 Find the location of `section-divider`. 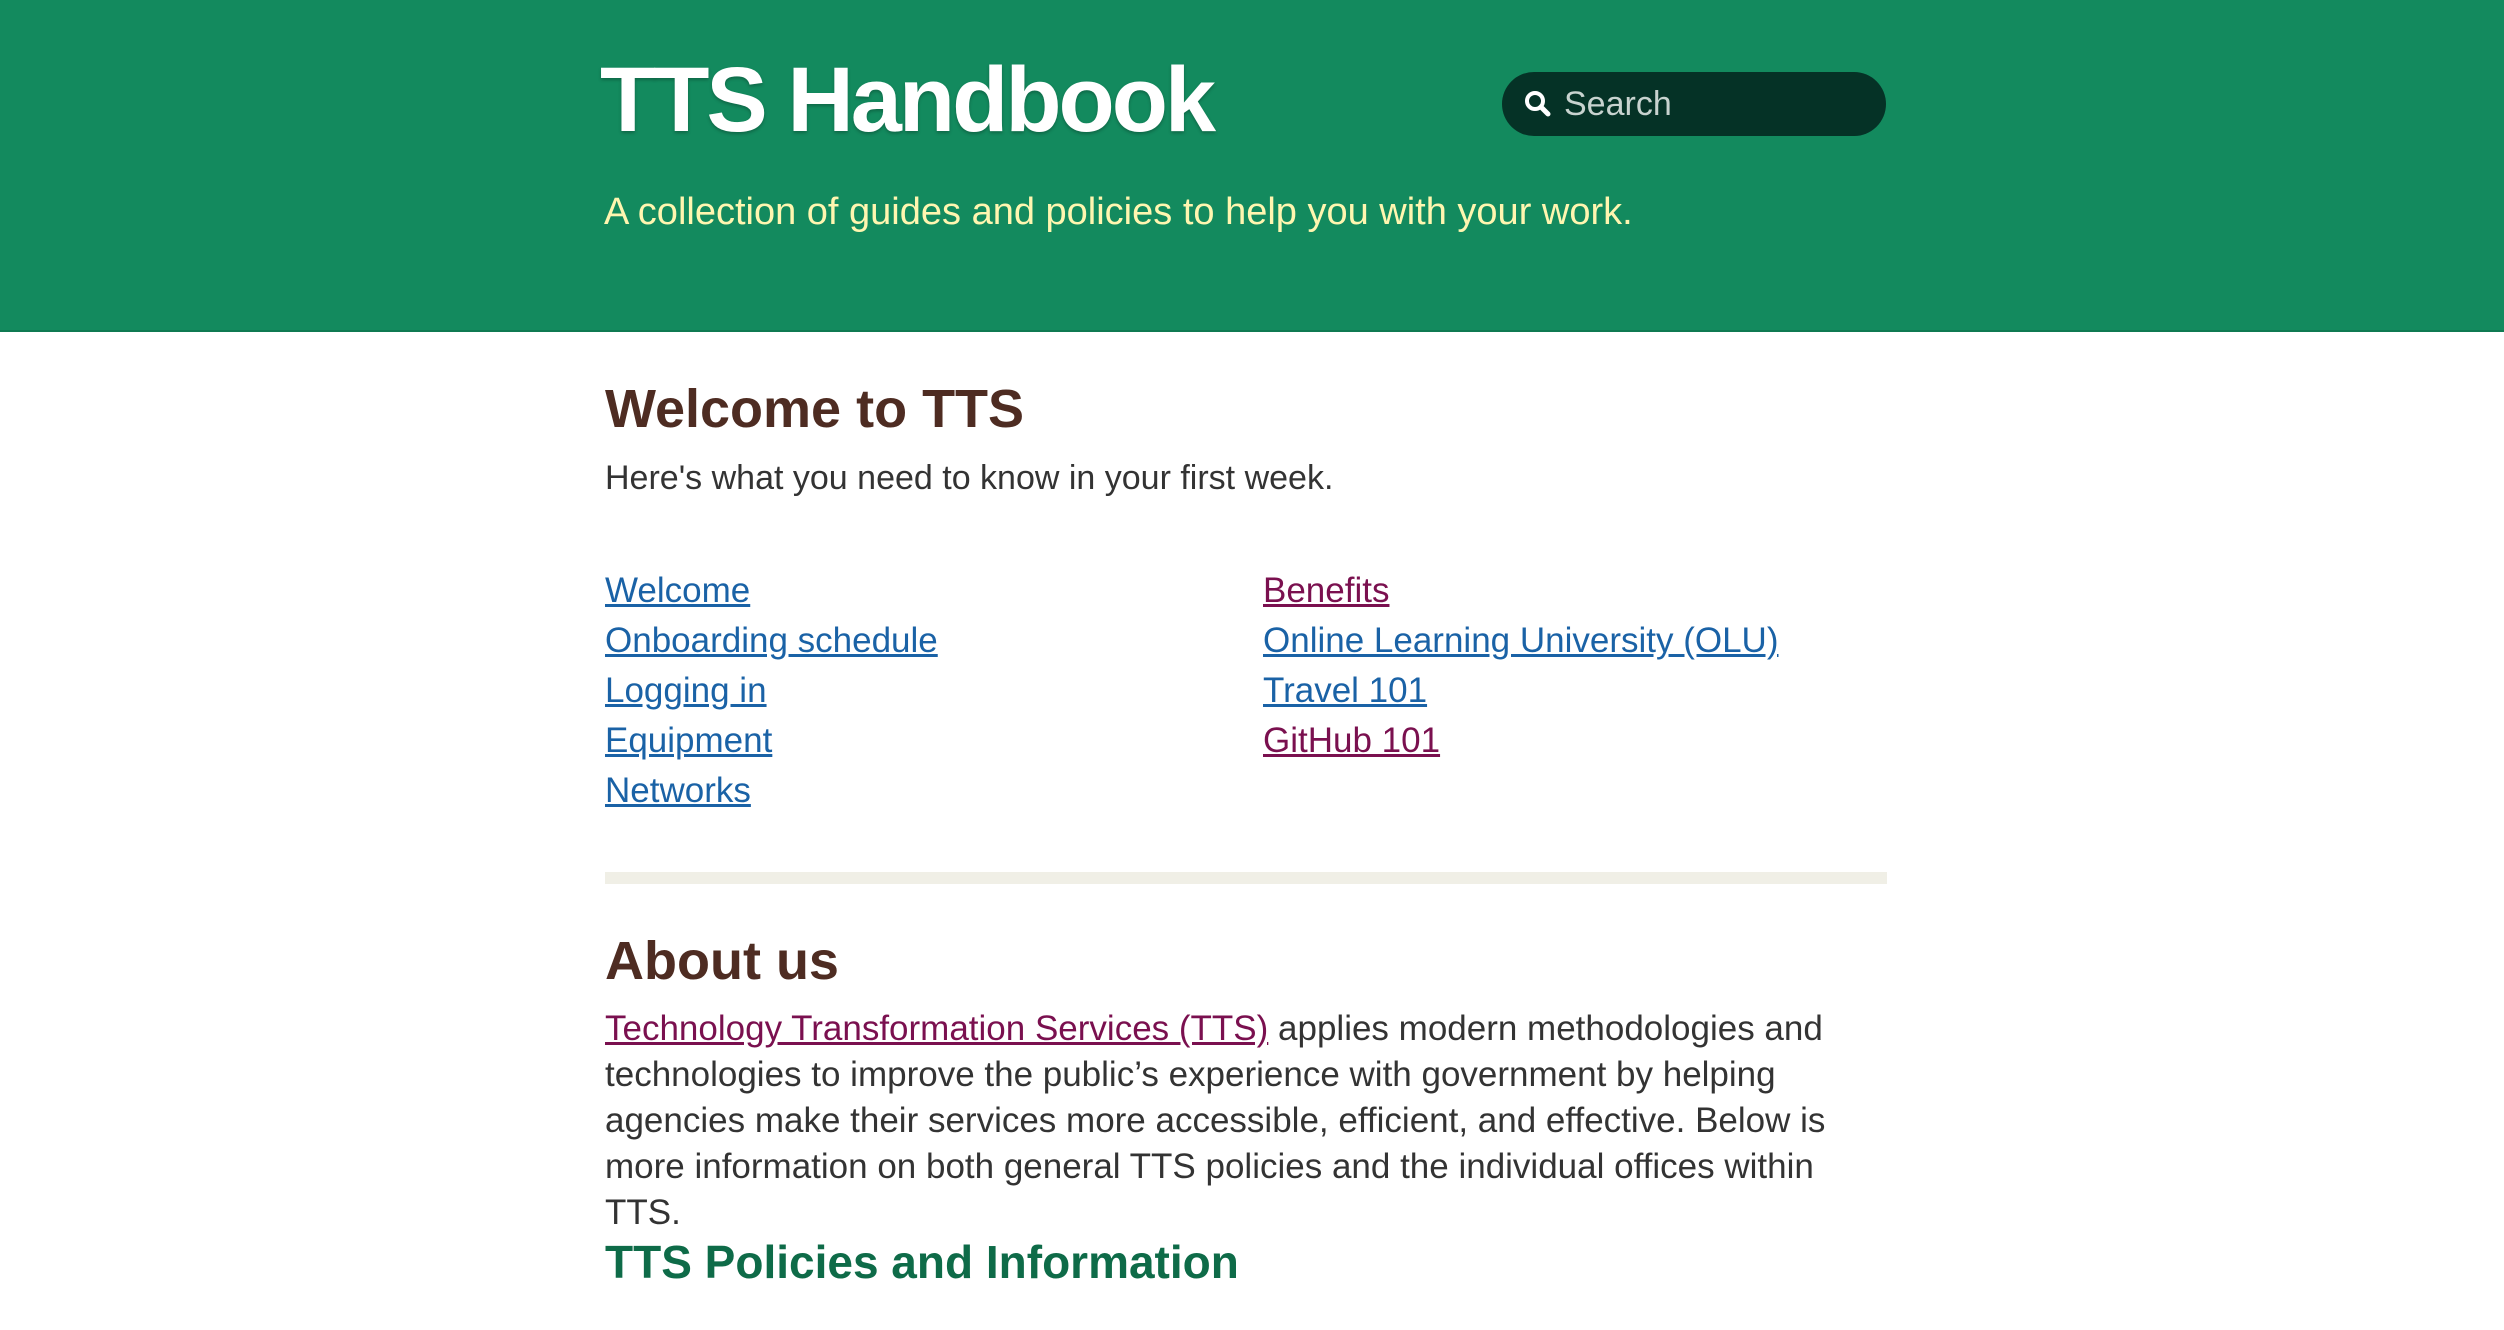

section-divider is located at coordinates (1246, 878).